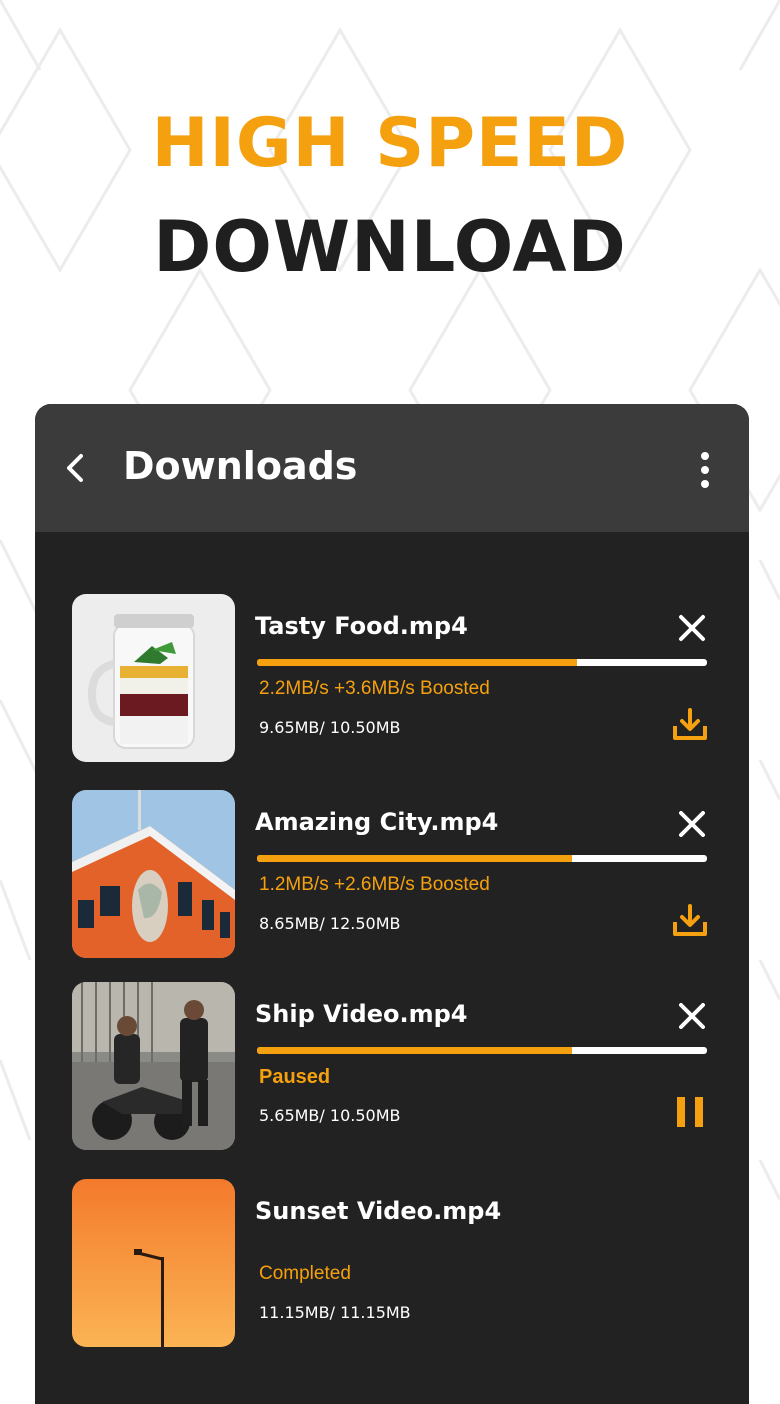  I want to click on headline-high-speed: HIGH SPEED, so click(390, 143).